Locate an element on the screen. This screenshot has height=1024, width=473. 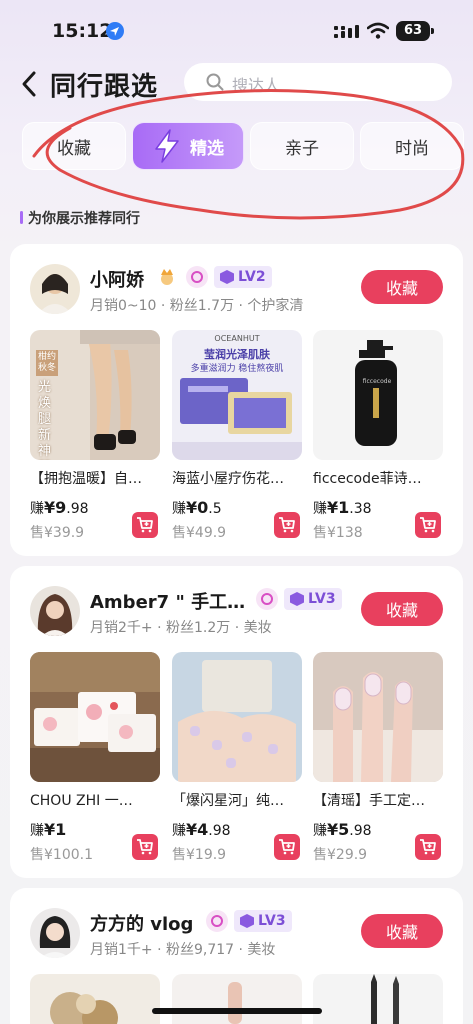
creator-stats: 月销0~10 · 粉丝1.7万 · 个护家清 is located at coordinates (197, 306).